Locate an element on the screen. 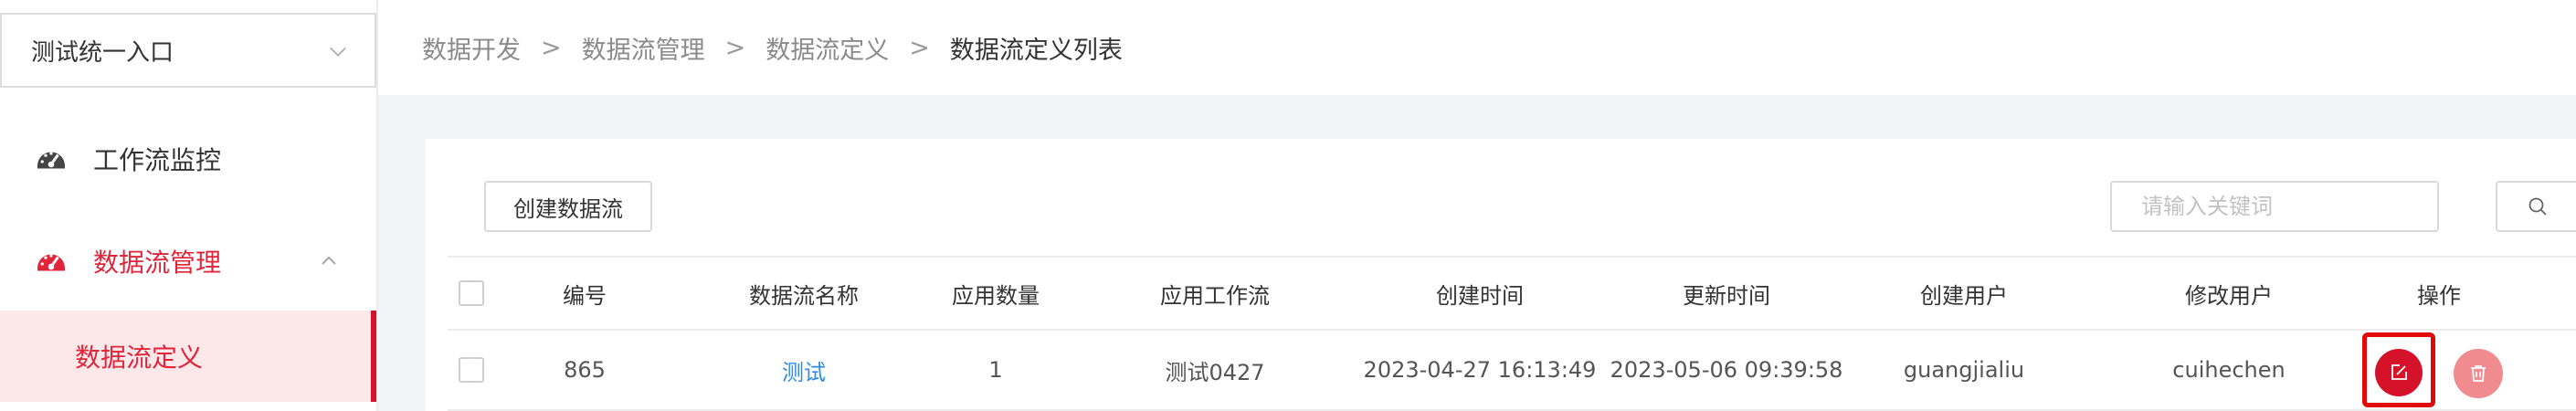  trash-icon is located at coordinates (2478, 373).